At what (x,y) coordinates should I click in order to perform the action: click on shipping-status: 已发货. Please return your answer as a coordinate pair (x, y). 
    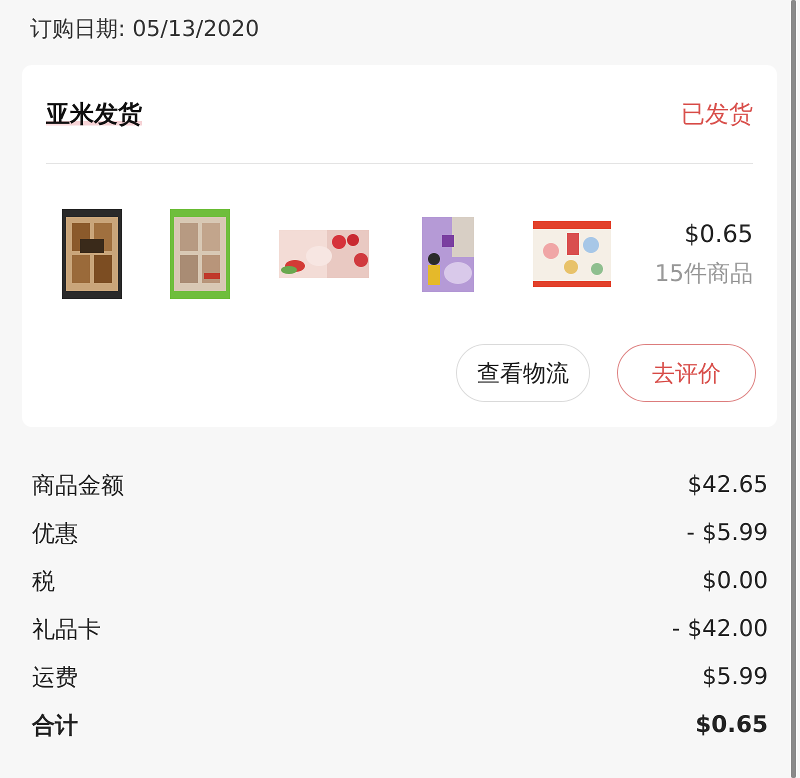
    Looking at the image, I should click on (717, 114).